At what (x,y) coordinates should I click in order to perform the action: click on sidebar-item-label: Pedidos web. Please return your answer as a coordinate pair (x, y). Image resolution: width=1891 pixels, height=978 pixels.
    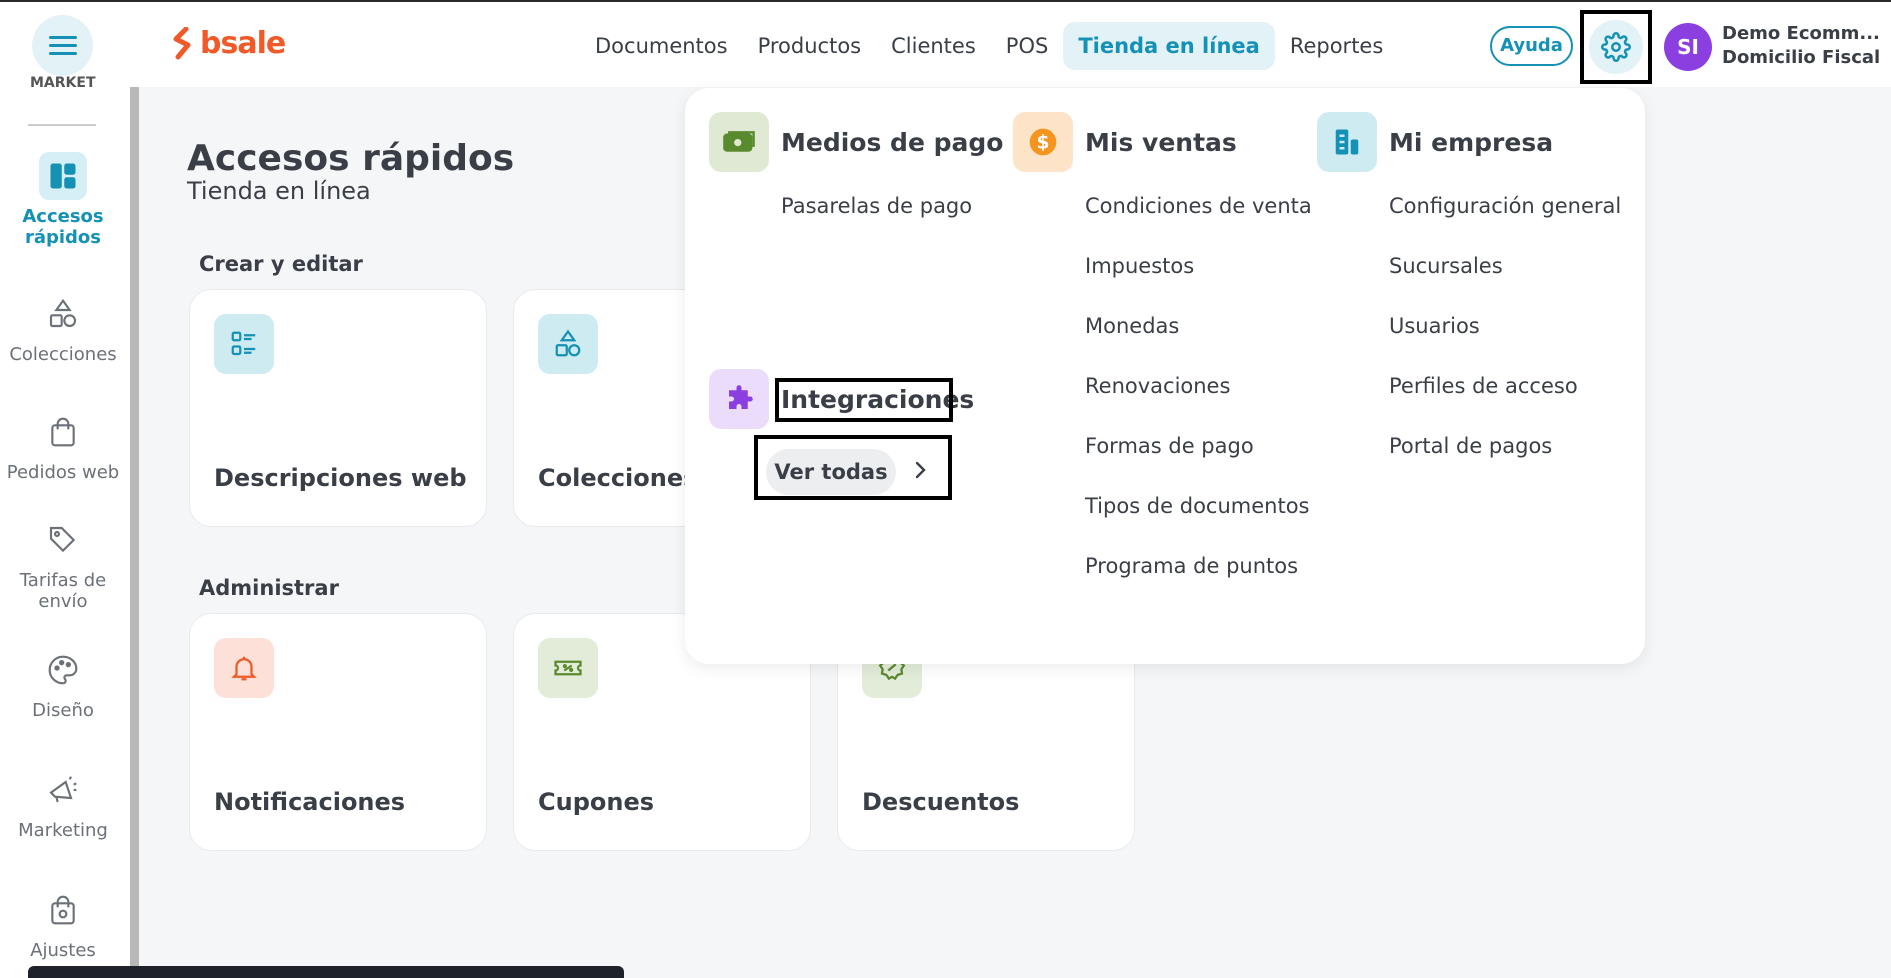
    Looking at the image, I should click on (63, 472).